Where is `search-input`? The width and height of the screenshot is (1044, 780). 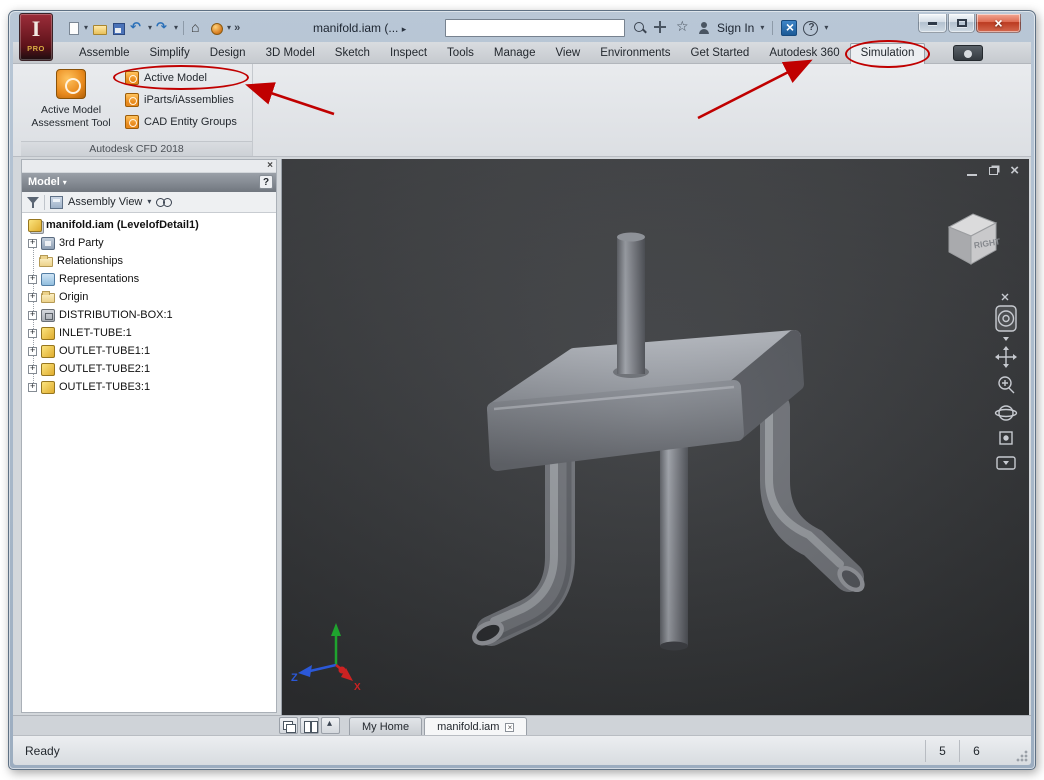
search-input is located at coordinates (535, 28).